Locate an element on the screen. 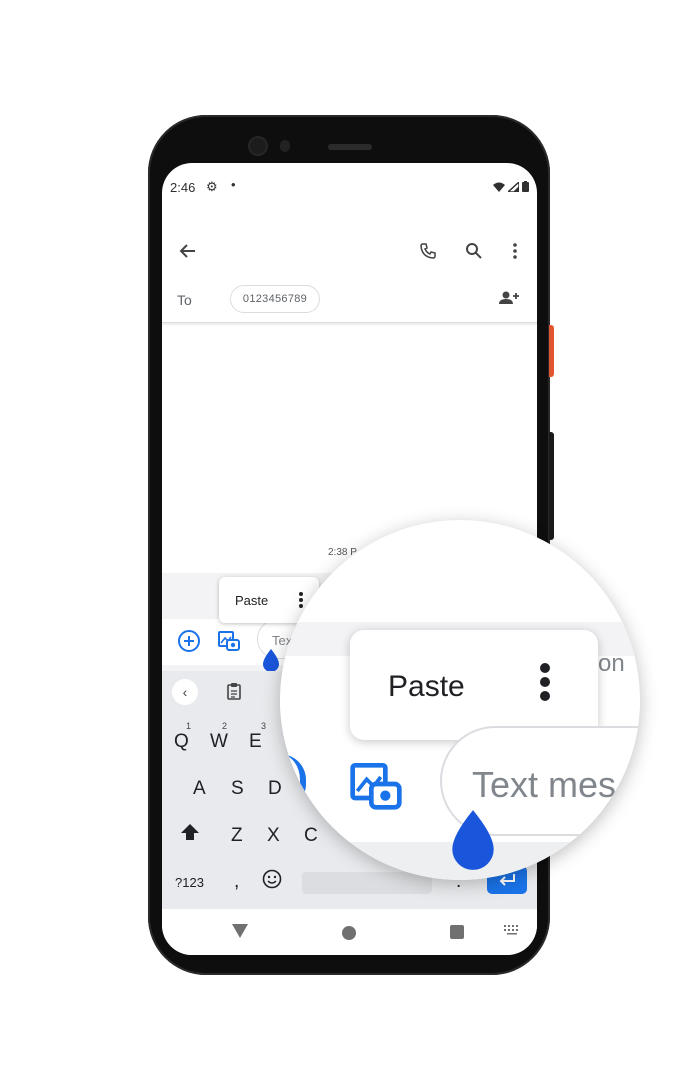 The image size is (698, 1085). keyboard-switch-icon is located at coordinates (512, 930).